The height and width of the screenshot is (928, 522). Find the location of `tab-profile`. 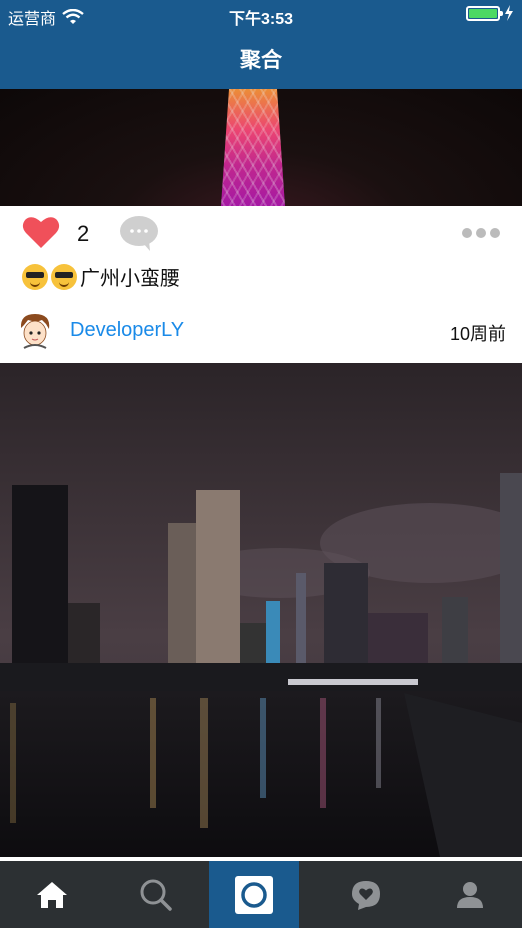

tab-profile is located at coordinates (470, 894).